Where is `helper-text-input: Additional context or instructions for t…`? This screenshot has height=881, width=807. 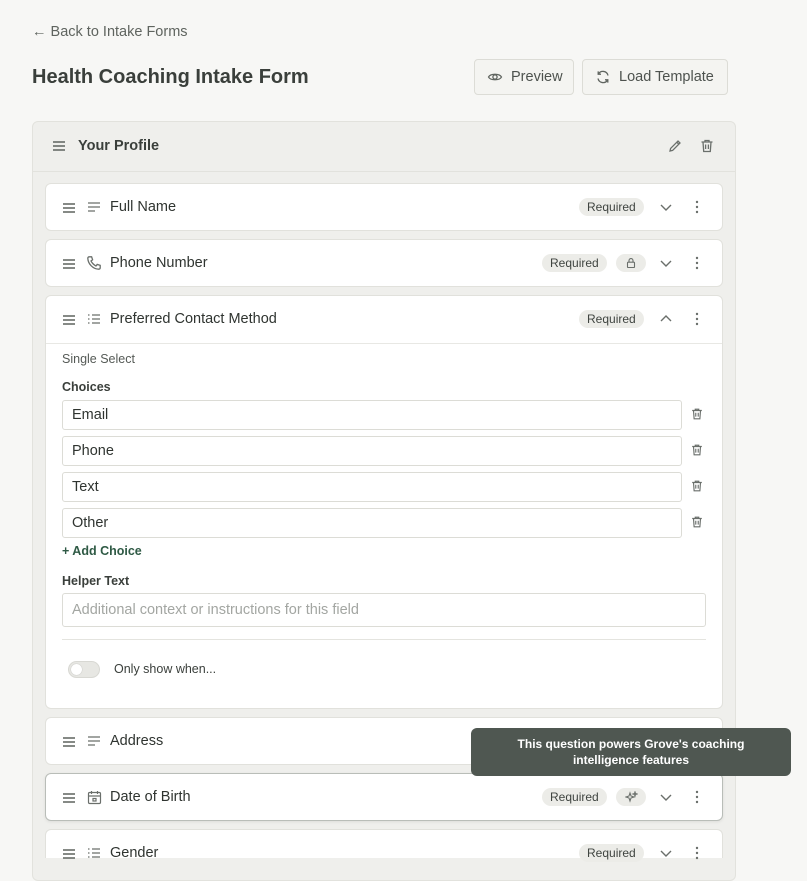
helper-text-input: Additional context or instructions for t… is located at coordinates (384, 610).